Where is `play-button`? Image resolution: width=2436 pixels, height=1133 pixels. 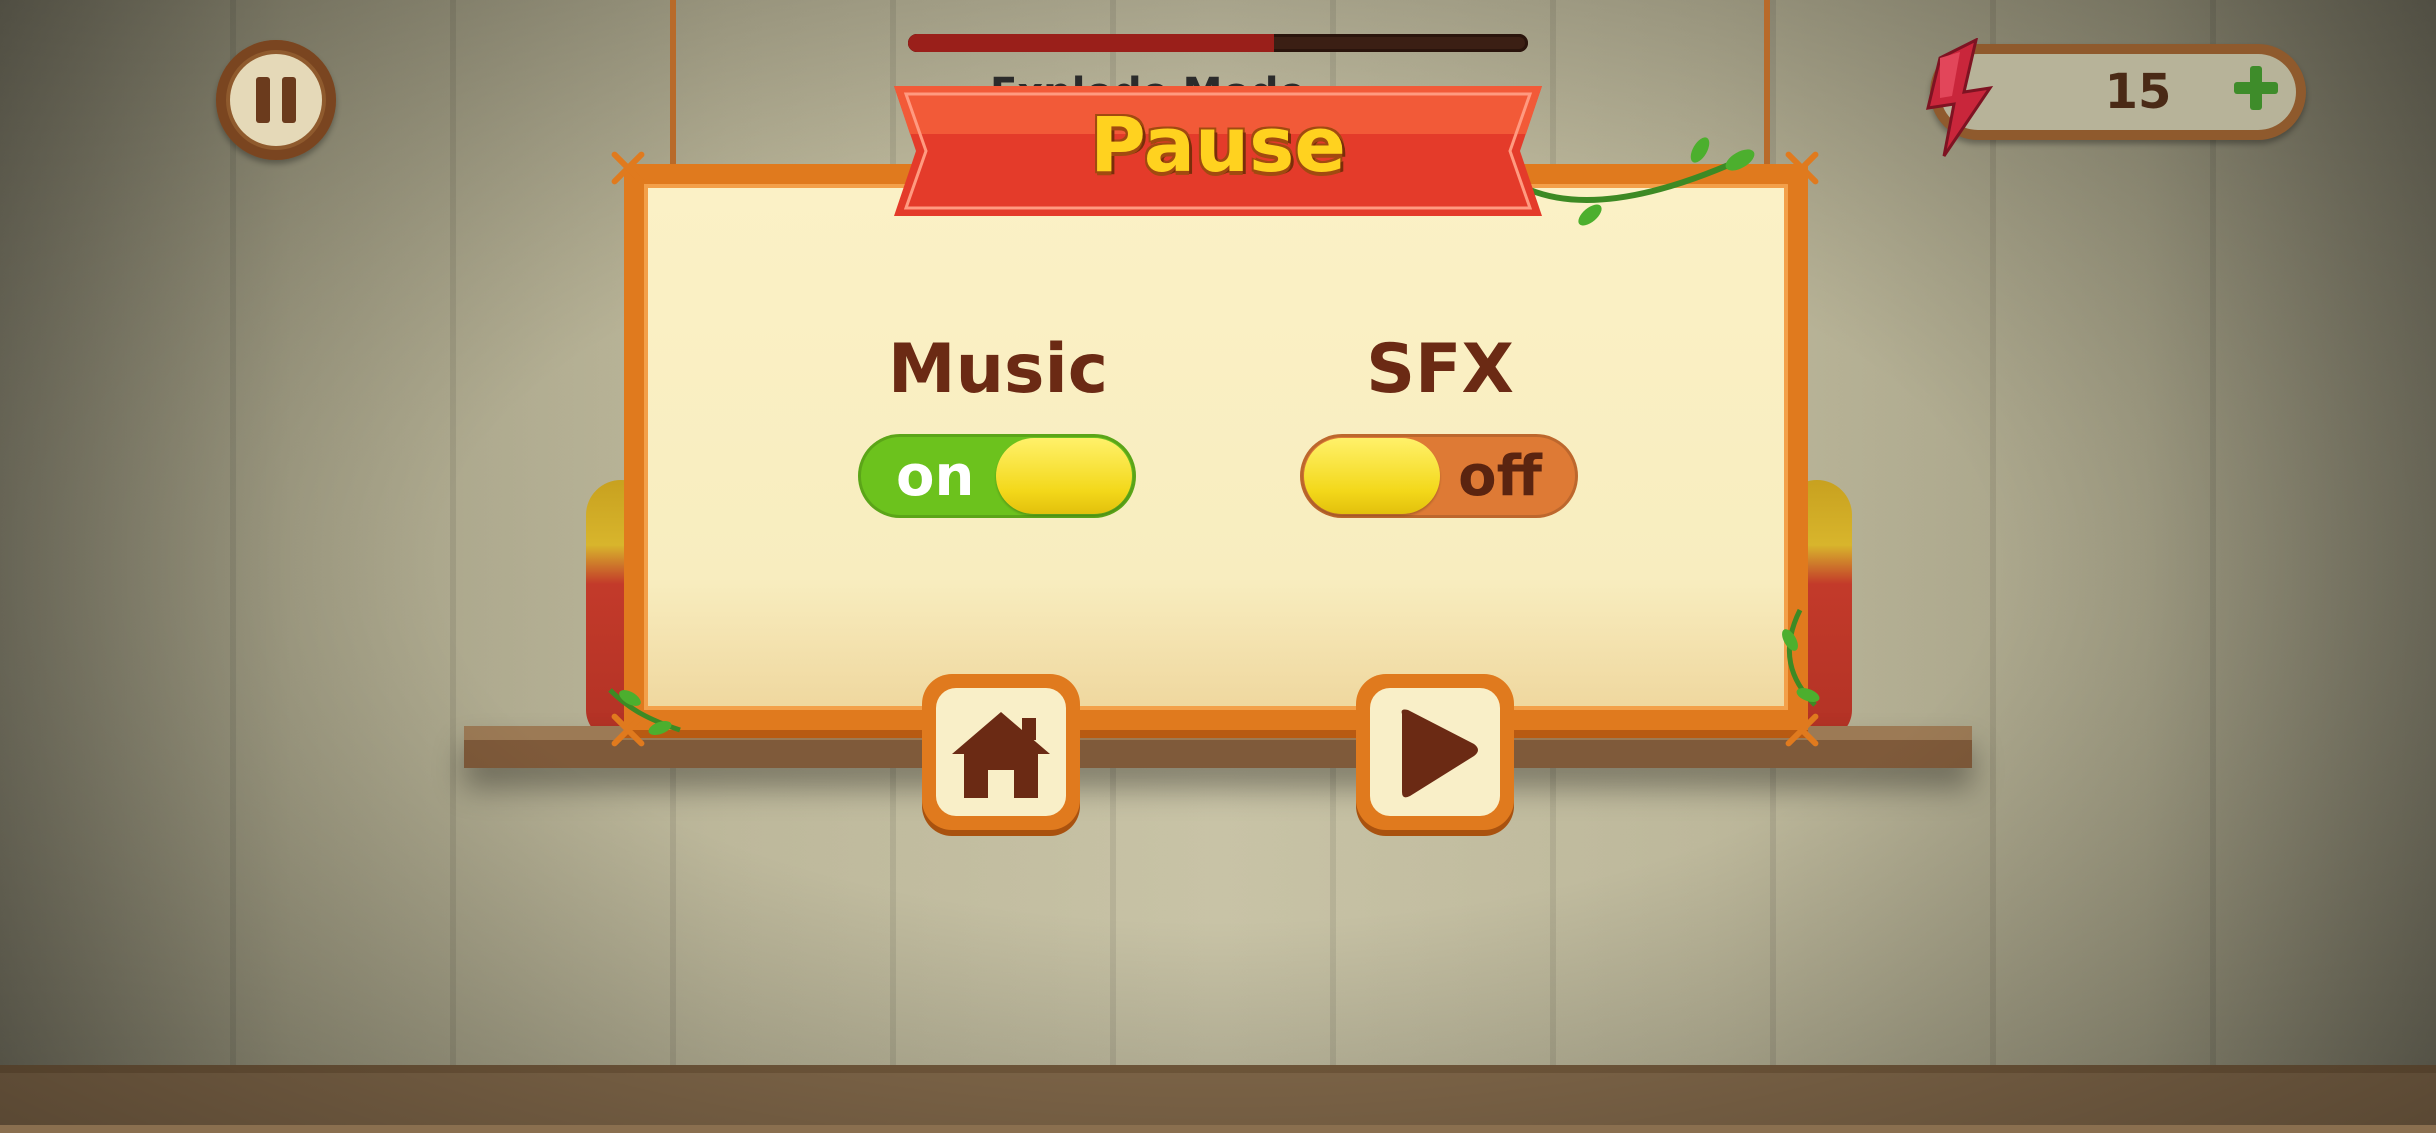
play-button is located at coordinates (1435, 752).